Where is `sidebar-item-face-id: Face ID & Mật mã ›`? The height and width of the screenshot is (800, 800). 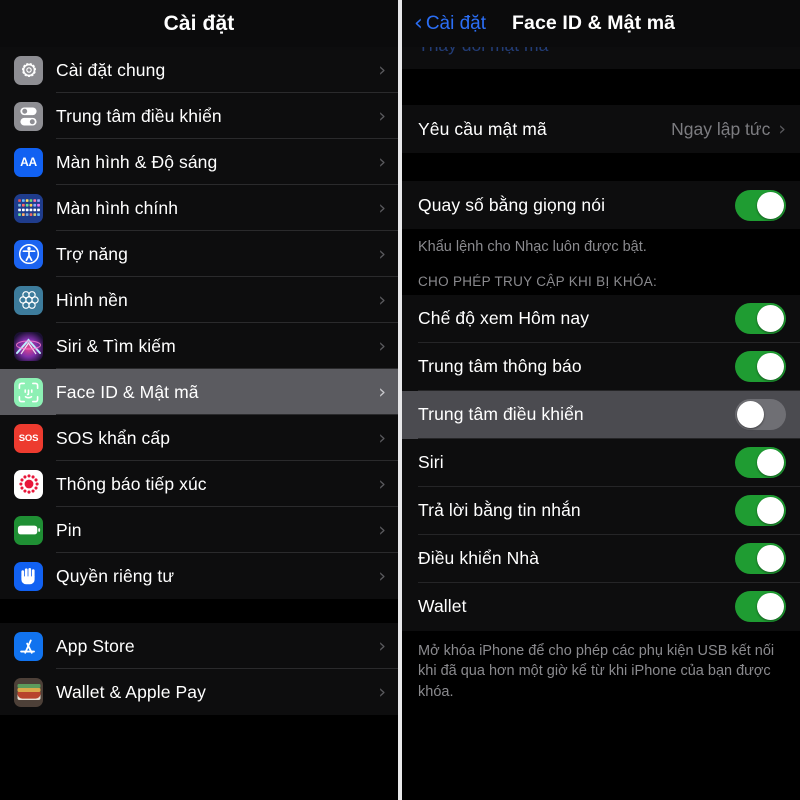
sidebar-item-face-id: Face ID & Mật mã › is located at coordinates (199, 392).